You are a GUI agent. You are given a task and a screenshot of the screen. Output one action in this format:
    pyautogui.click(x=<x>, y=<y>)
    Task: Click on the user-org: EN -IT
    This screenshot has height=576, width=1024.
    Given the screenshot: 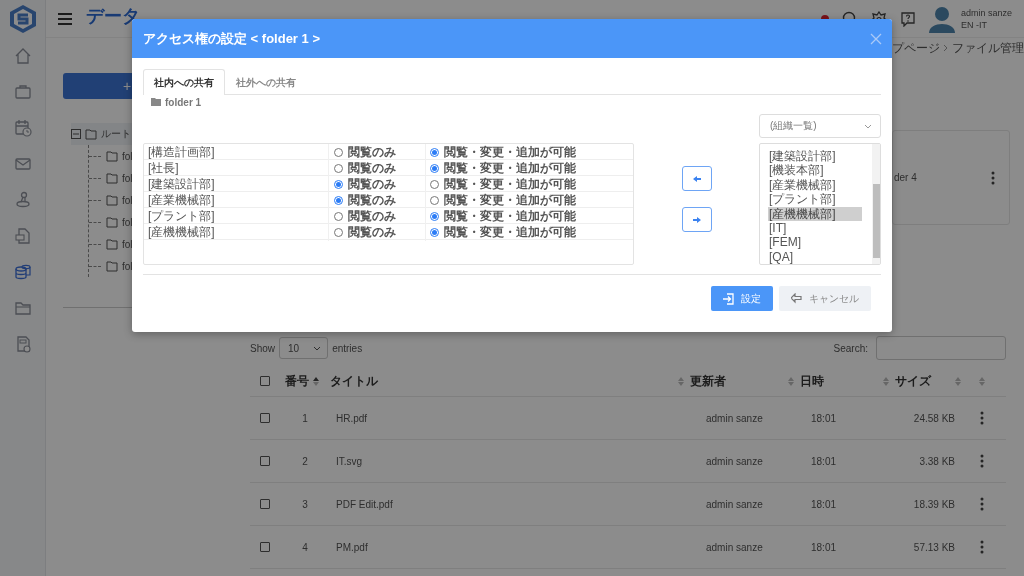 What is the action you would take?
    pyautogui.click(x=974, y=24)
    